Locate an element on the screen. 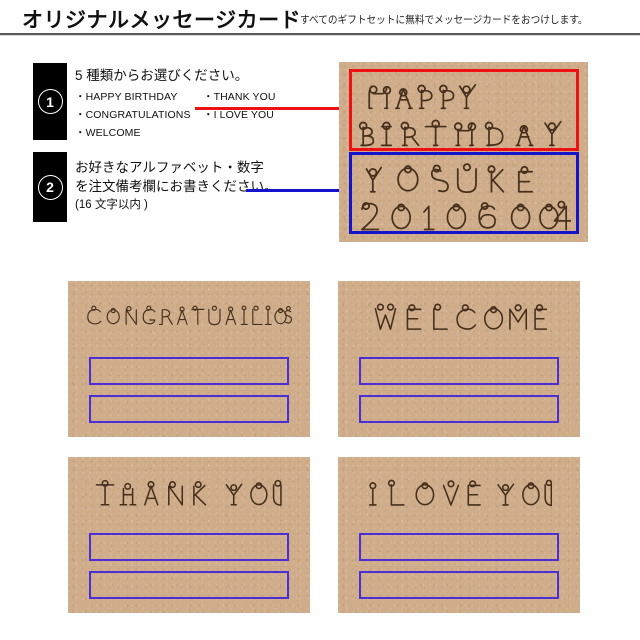 Image resolution: width=640 pixels, height=640 pixels. header-divider-shadow is located at coordinates (320, 35).